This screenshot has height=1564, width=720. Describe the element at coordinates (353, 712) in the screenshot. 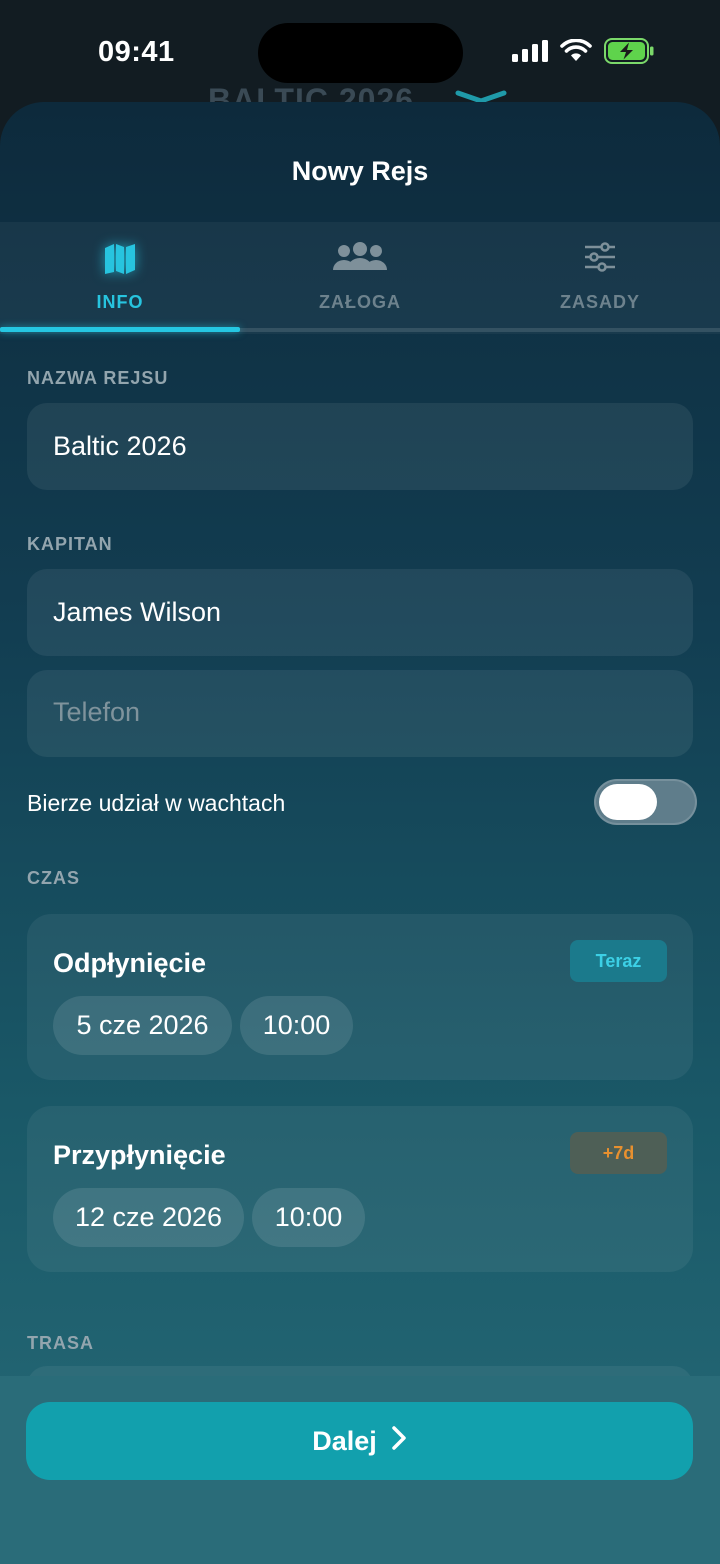

I see `phone-input` at that location.